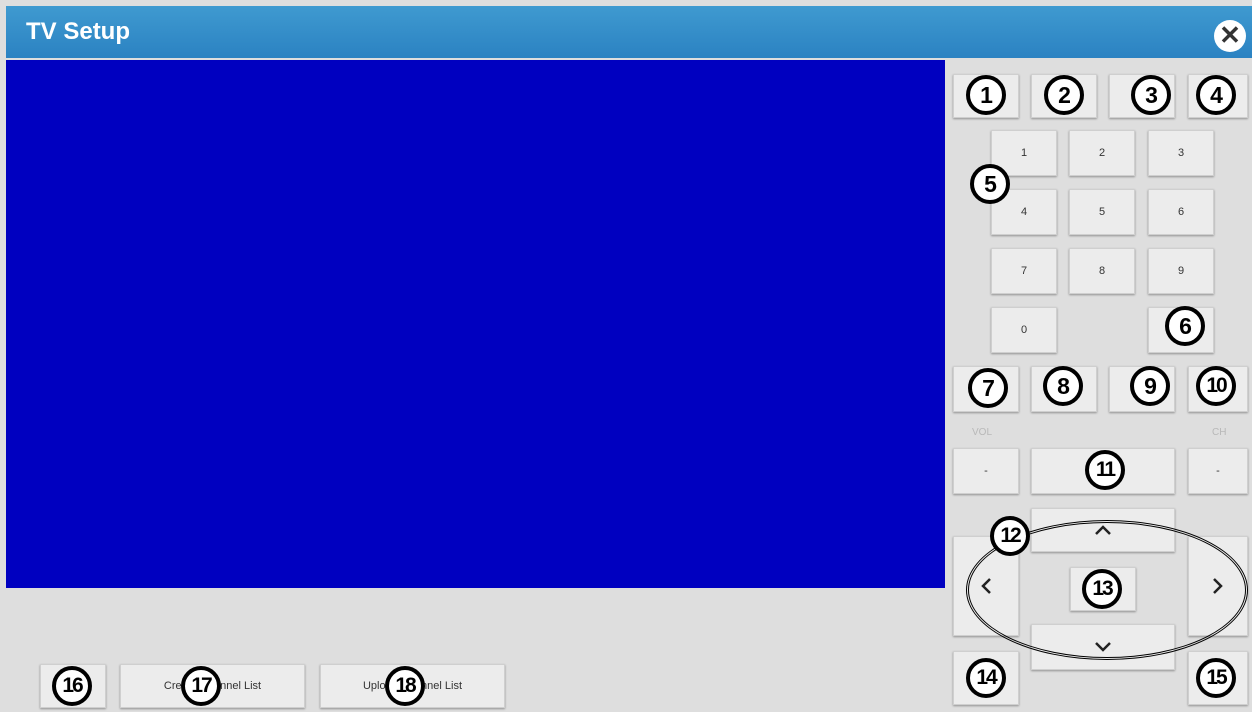 The image size is (1252, 712). What do you see at coordinates (988, 388) in the screenshot?
I see `callout-7: 7` at bounding box center [988, 388].